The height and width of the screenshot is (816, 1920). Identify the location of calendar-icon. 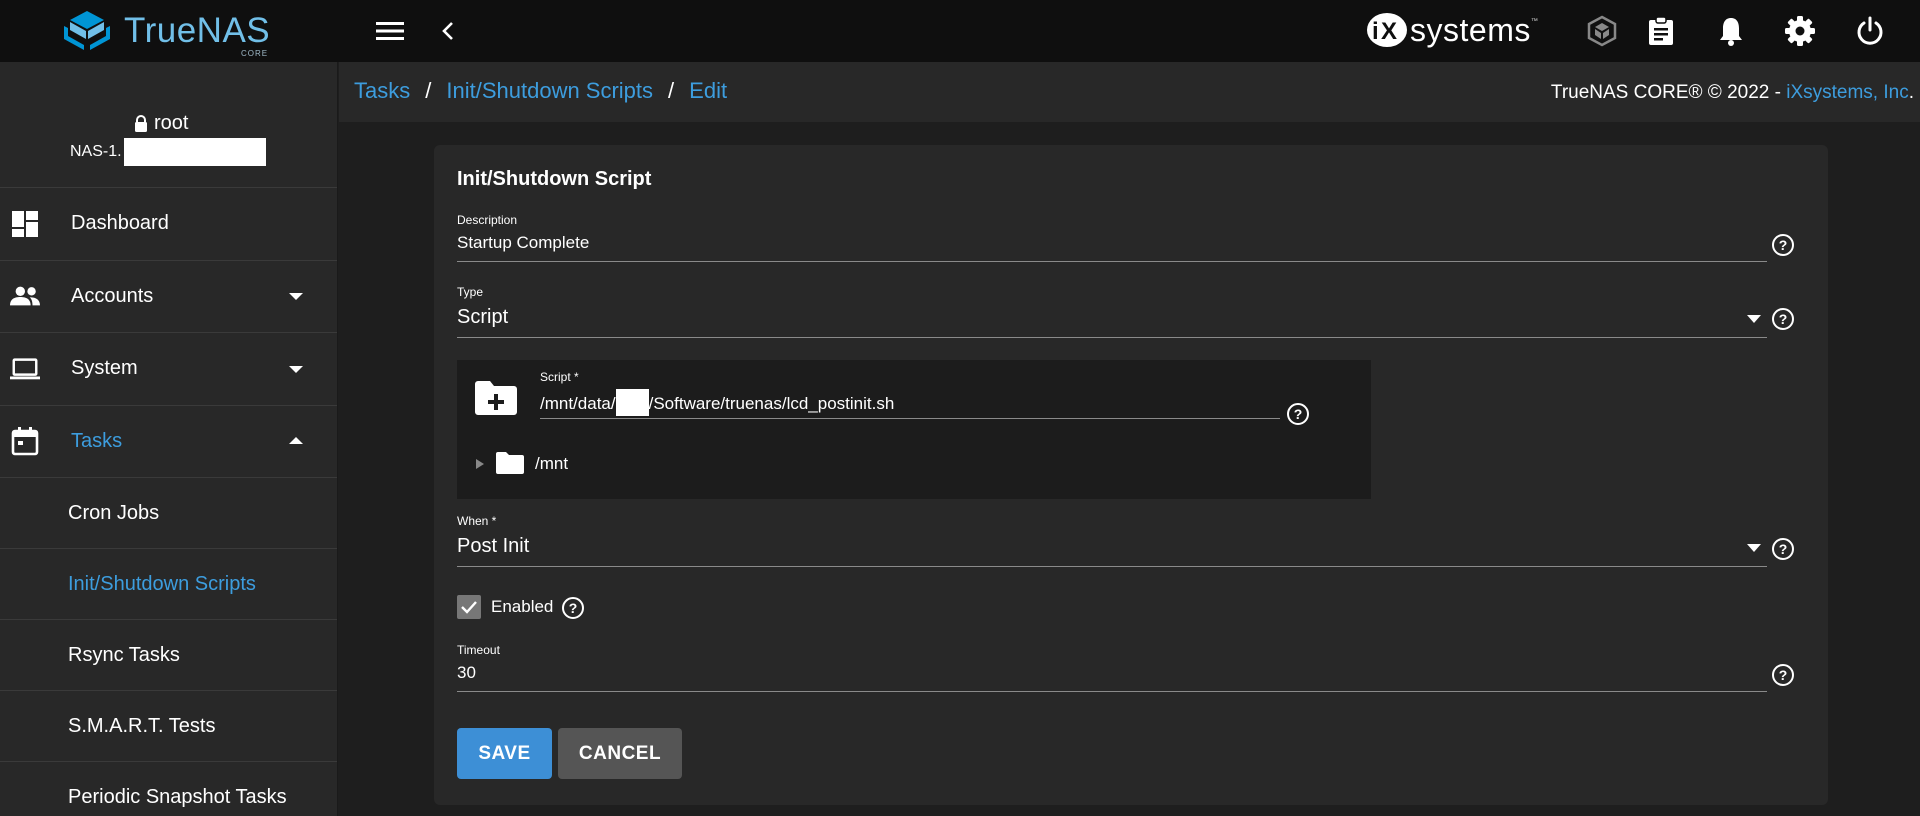
(25, 441).